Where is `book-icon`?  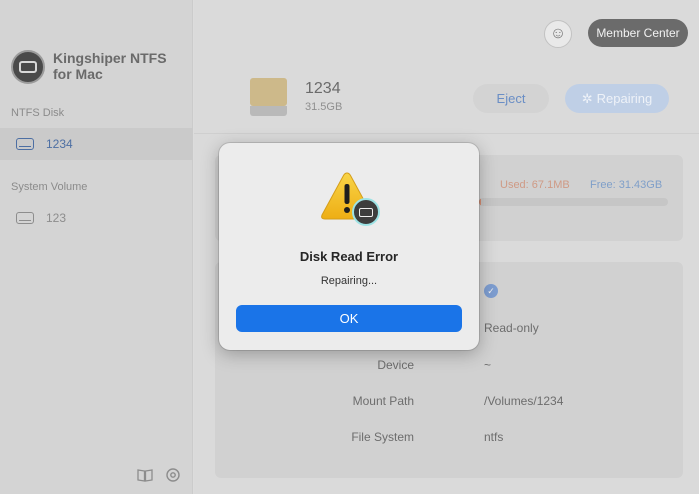 book-icon is located at coordinates (145, 475).